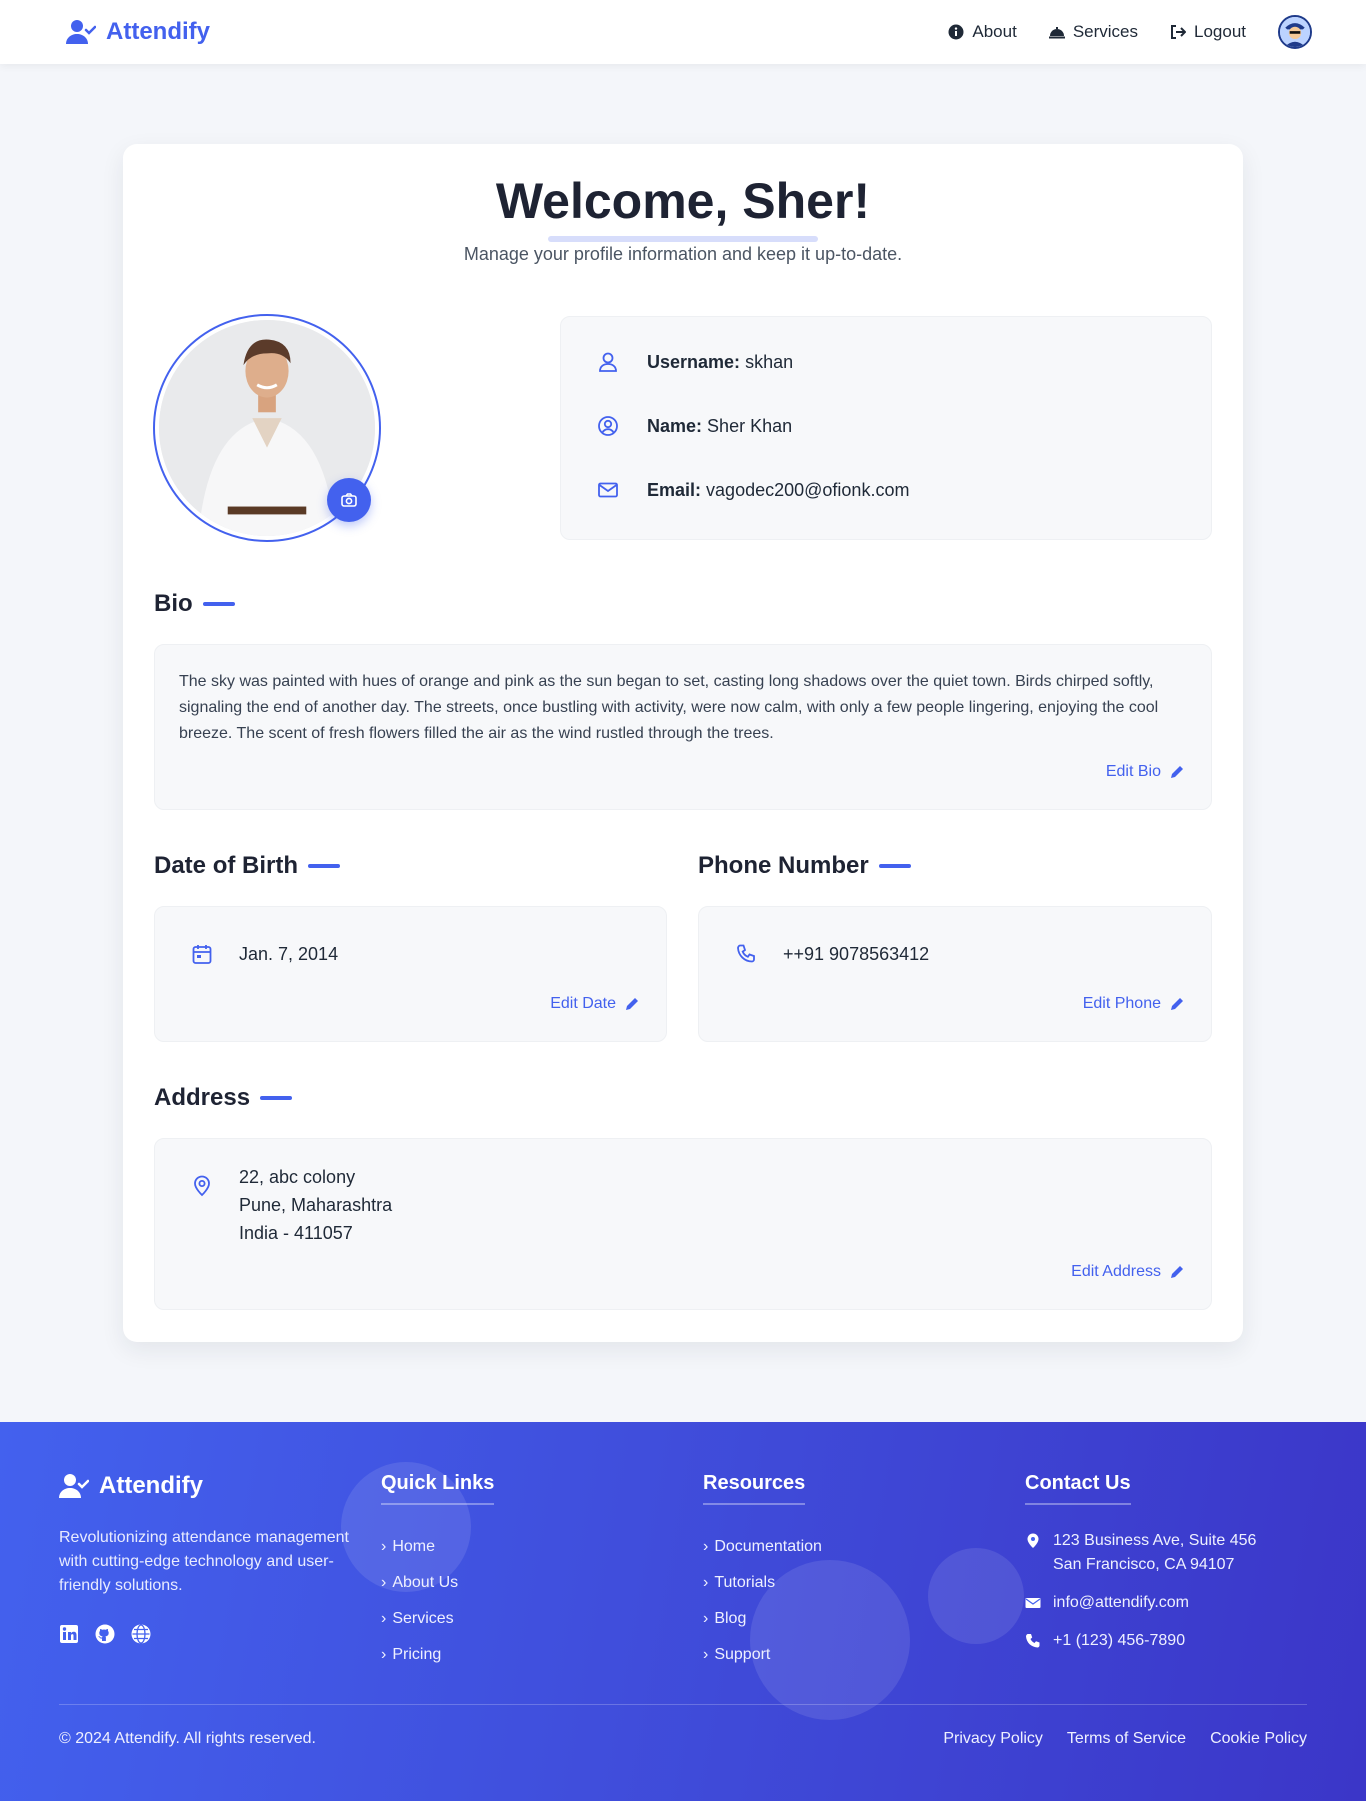 The height and width of the screenshot is (1801, 1366). What do you see at coordinates (608, 362) in the screenshot?
I see `user-icon` at bounding box center [608, 362].